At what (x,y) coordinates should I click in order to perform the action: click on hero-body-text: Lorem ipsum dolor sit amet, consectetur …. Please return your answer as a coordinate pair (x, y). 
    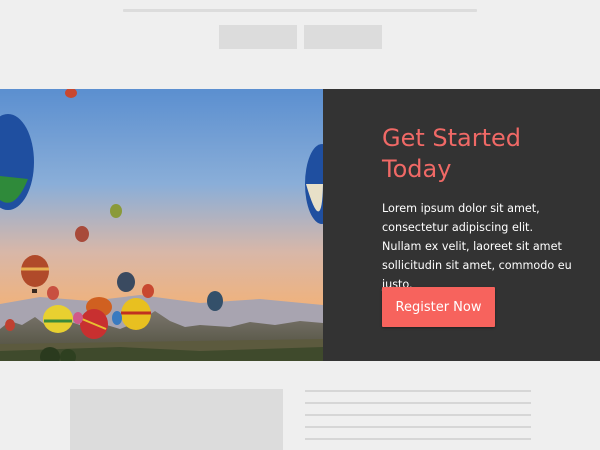
    Looking at the image, I should click on (477, 246).